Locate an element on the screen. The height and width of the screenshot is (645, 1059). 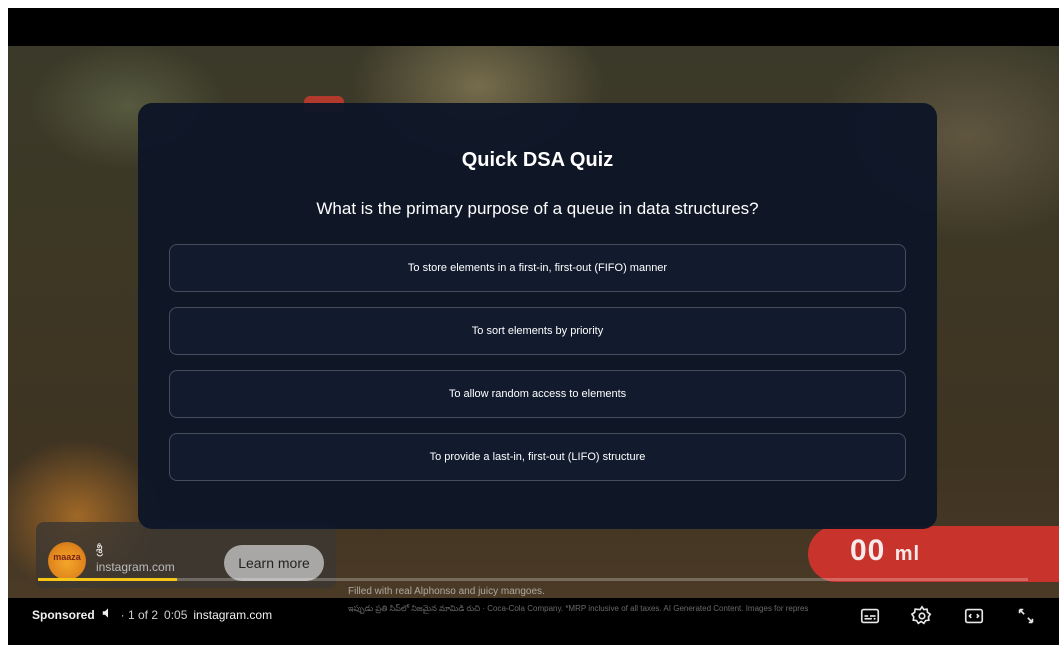
subtitles-button is located at coordinates (870, 616).